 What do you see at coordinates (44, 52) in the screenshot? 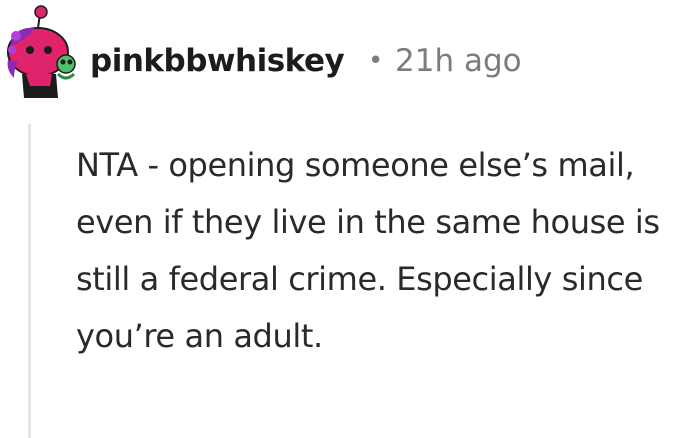
I see `snoo-avatar-icon` at bounding box center [44, 52].